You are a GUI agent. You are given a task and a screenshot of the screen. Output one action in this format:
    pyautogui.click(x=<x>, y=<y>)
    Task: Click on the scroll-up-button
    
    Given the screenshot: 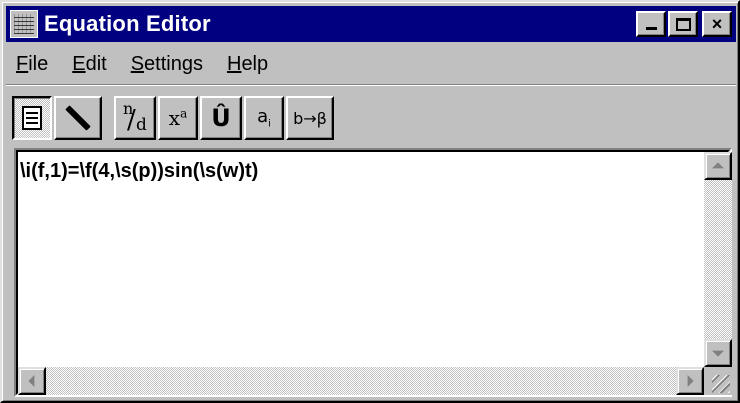 What is the action you would take?
    pyautogui.click(x=718, y=166)
    